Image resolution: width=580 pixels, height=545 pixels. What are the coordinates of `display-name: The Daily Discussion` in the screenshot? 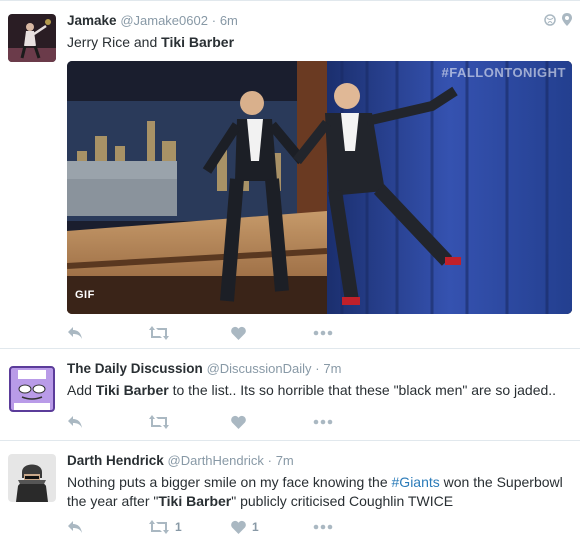 It's located at (135, 368).